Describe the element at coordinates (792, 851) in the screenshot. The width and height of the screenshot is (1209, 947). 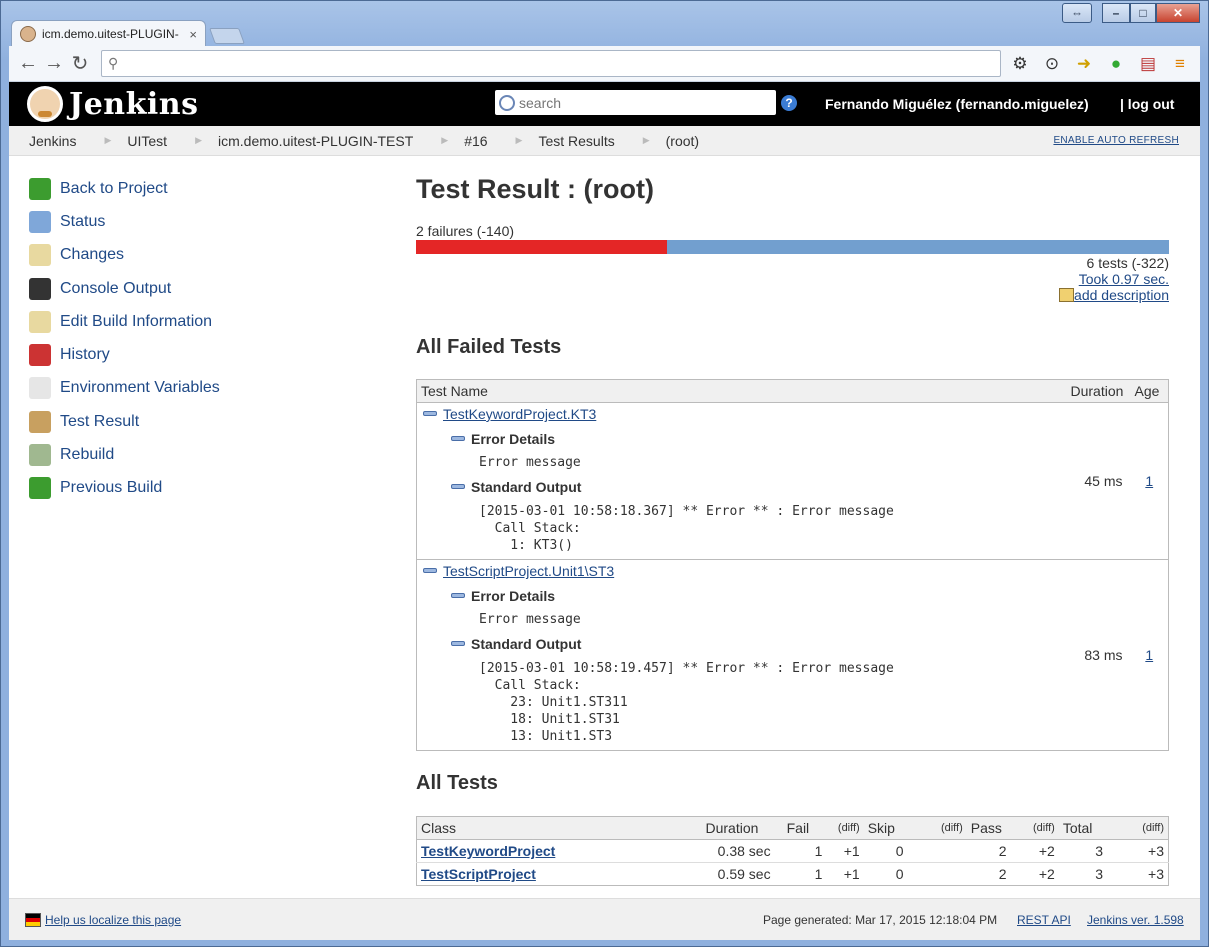
I see `all-tests-row: TestKeywordProject 0.38 sec 1 +1 0 2 +2 3 +3` at that location.